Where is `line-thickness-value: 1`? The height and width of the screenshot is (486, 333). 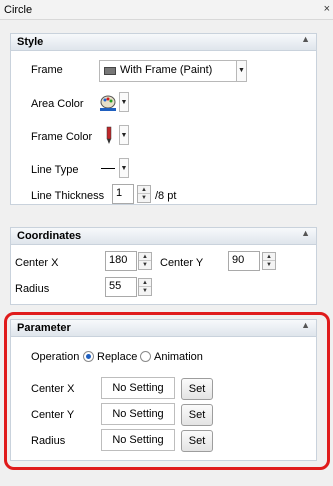 line-thickness-value: 1 is located at coordinates (119, 193).